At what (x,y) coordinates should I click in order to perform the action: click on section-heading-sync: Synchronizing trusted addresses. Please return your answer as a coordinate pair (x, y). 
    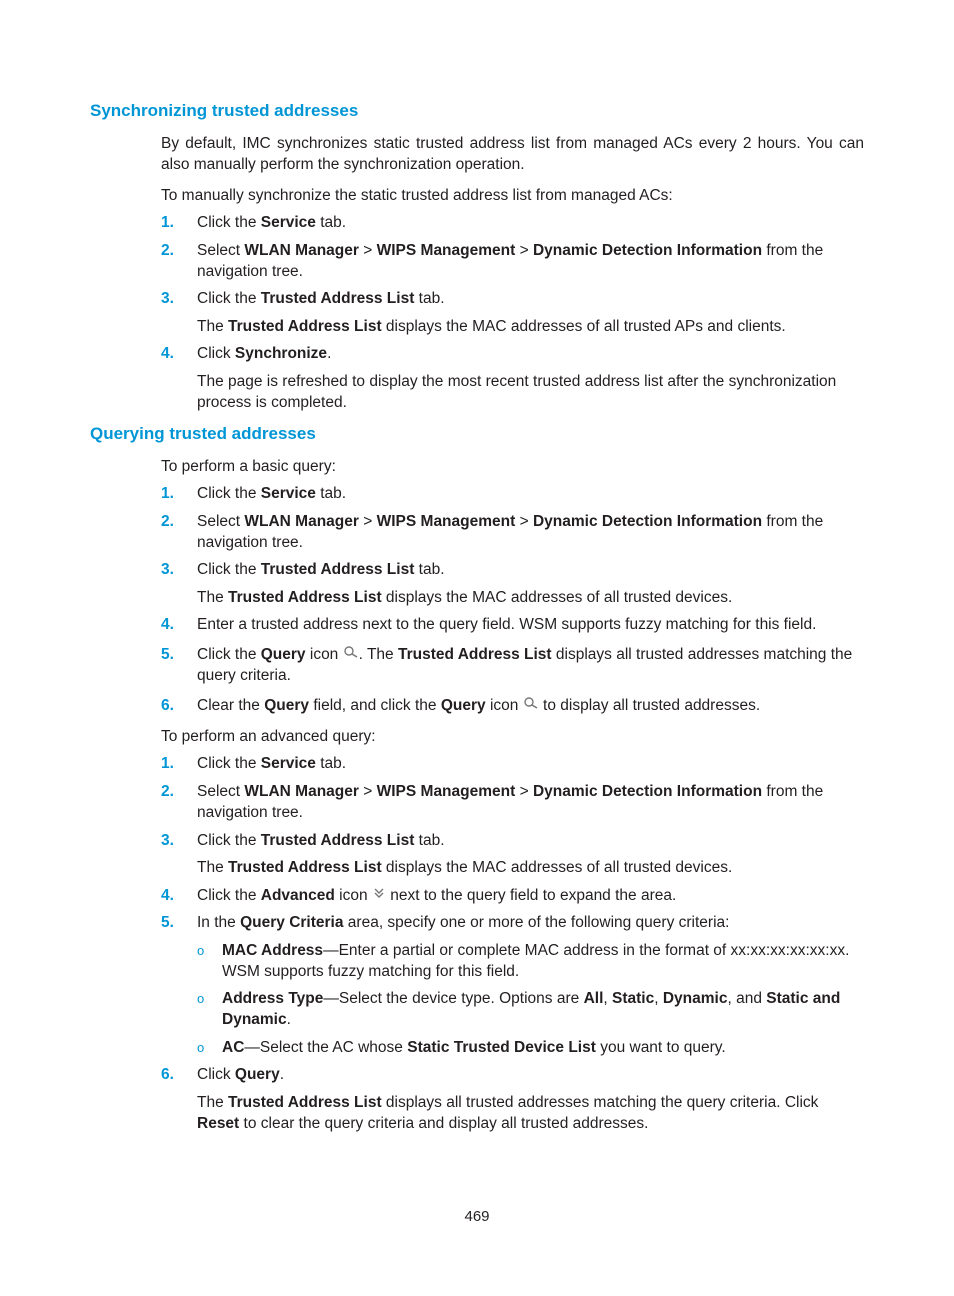
    Looking at the image, I should click on (224, 110).